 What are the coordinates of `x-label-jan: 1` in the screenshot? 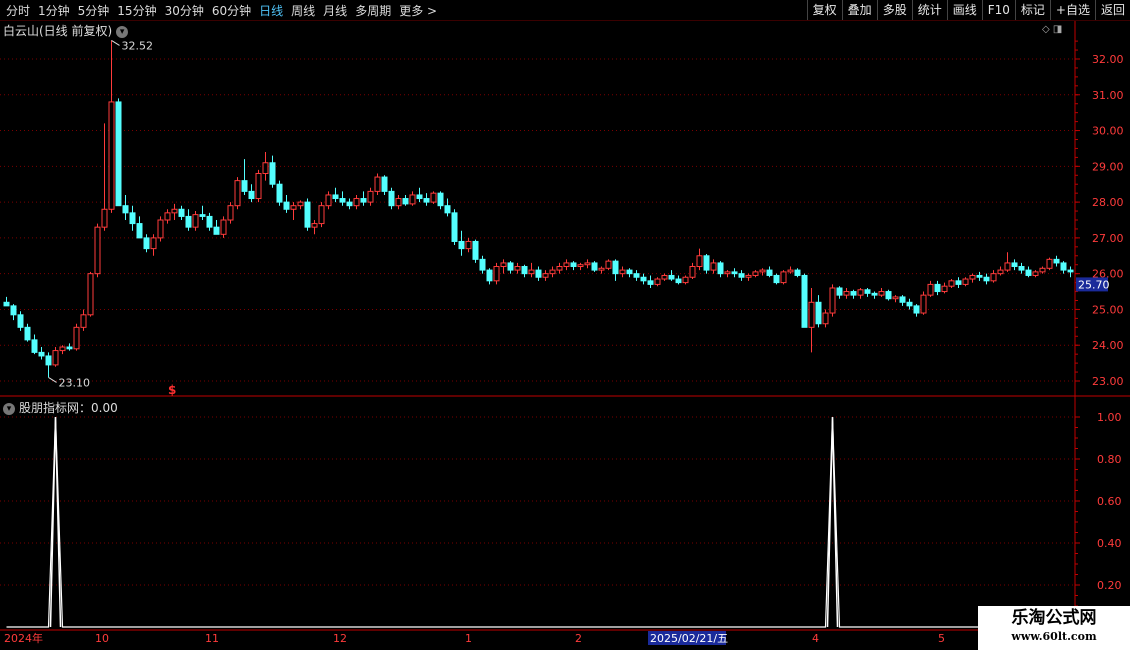 It's located at (468, 638).